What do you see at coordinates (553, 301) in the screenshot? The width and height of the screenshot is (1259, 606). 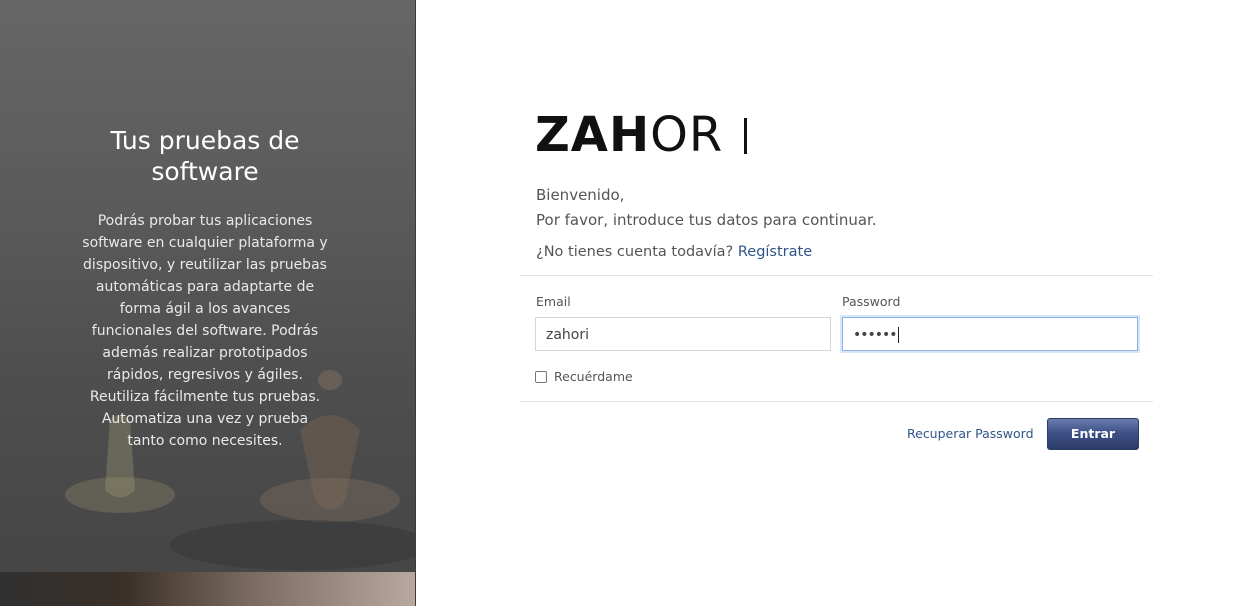 I see `email-label: Email` at bounding box center [553, 301].